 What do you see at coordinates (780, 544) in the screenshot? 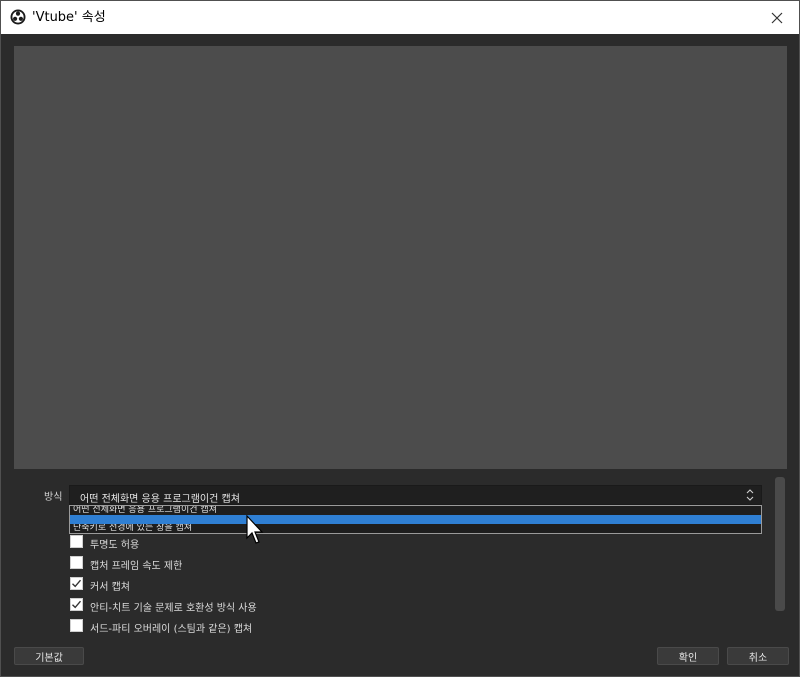
I see `properties-scrollbar` at bounding box center [780, 544].